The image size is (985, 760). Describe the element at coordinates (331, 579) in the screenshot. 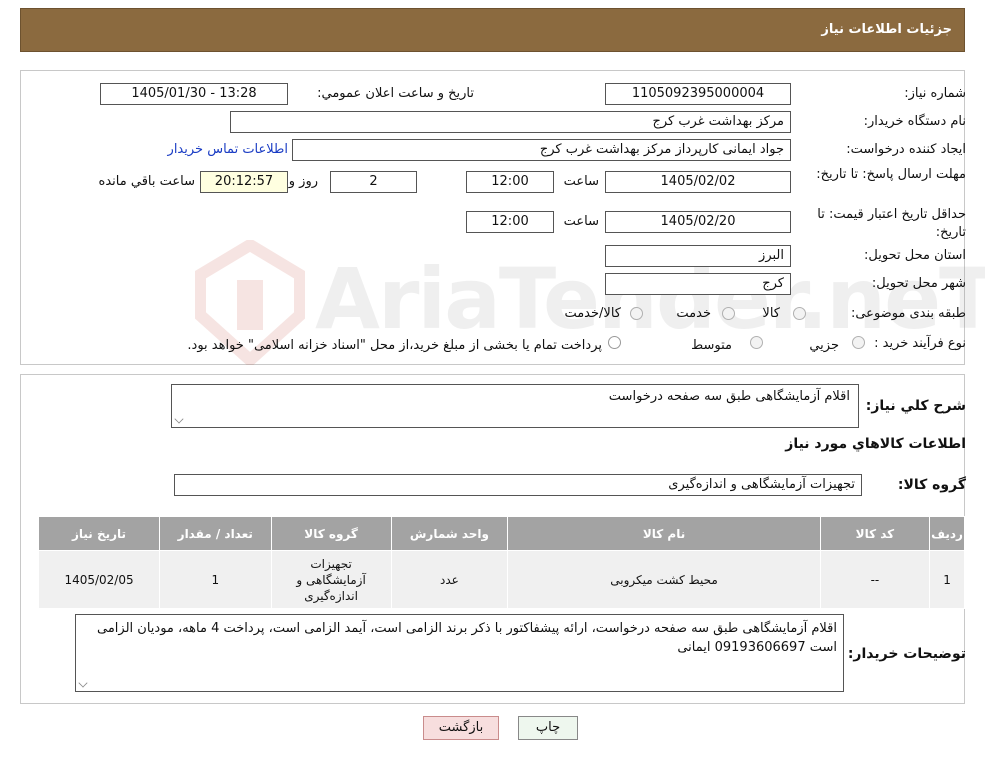

I see `cell-group: تجهیزات آزمایشگاهی و اندازه‌گیری` at that location.